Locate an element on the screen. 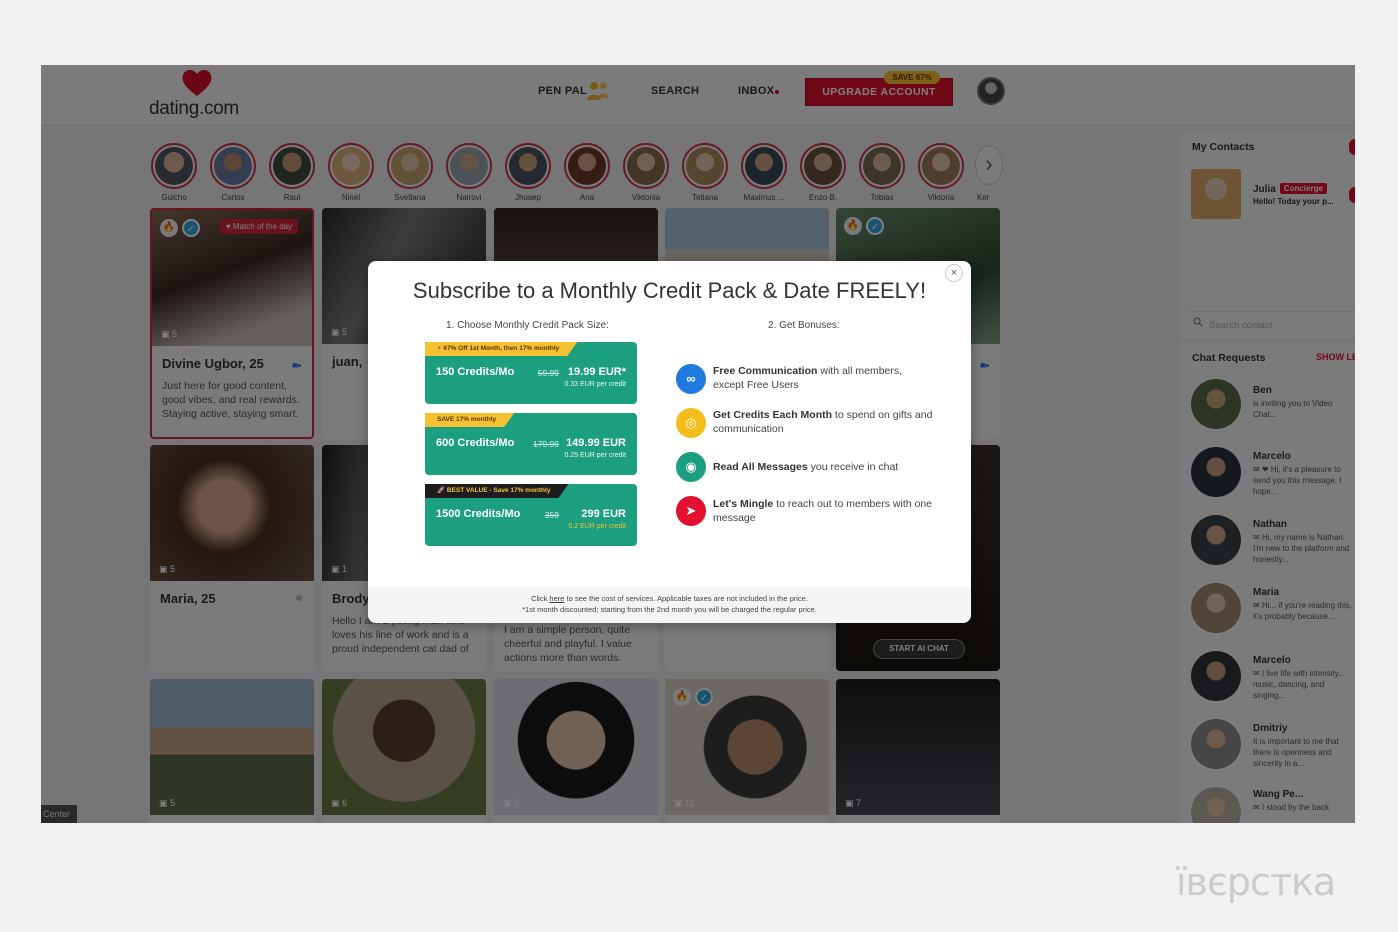 The image size is (1398, 932). chat-bubble-icon: ◉ is located at coordinates (691, 467).